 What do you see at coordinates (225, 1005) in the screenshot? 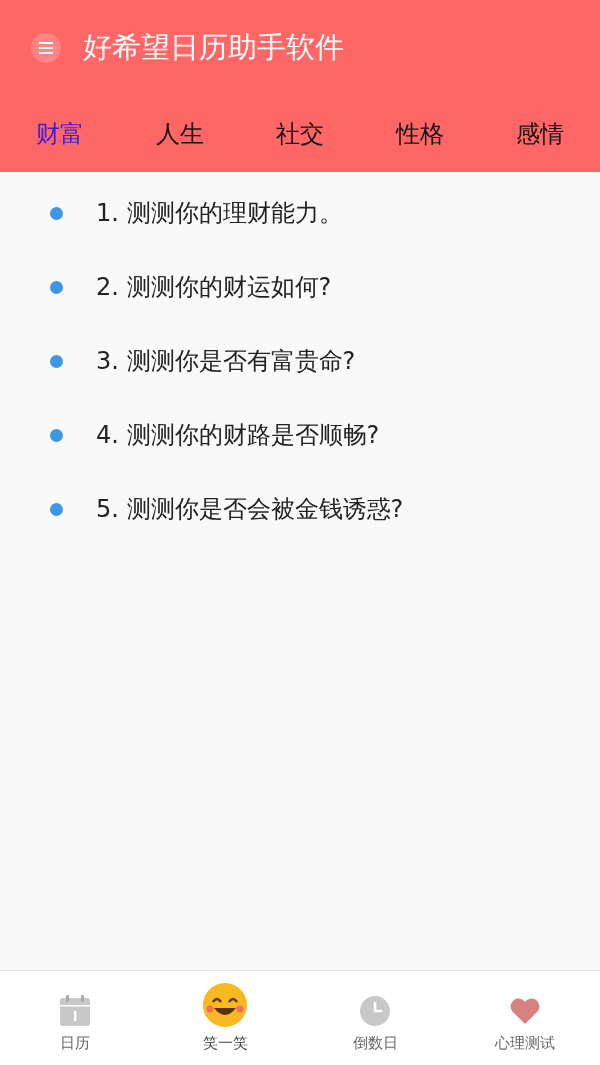
I see `smiley-icon` at bounding box center [225, 1005].